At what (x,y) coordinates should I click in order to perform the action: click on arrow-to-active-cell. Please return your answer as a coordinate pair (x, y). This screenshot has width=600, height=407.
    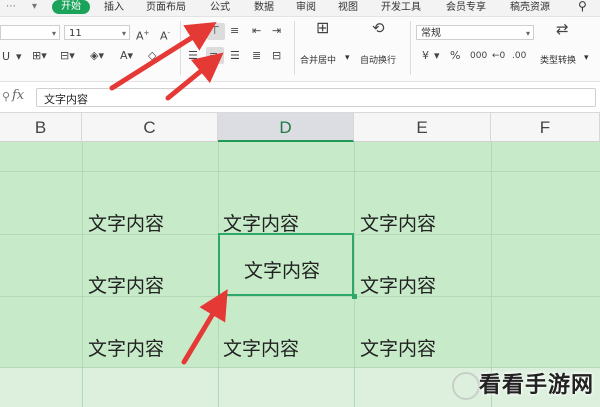
    Looking at the image, I should click on (204, 327).